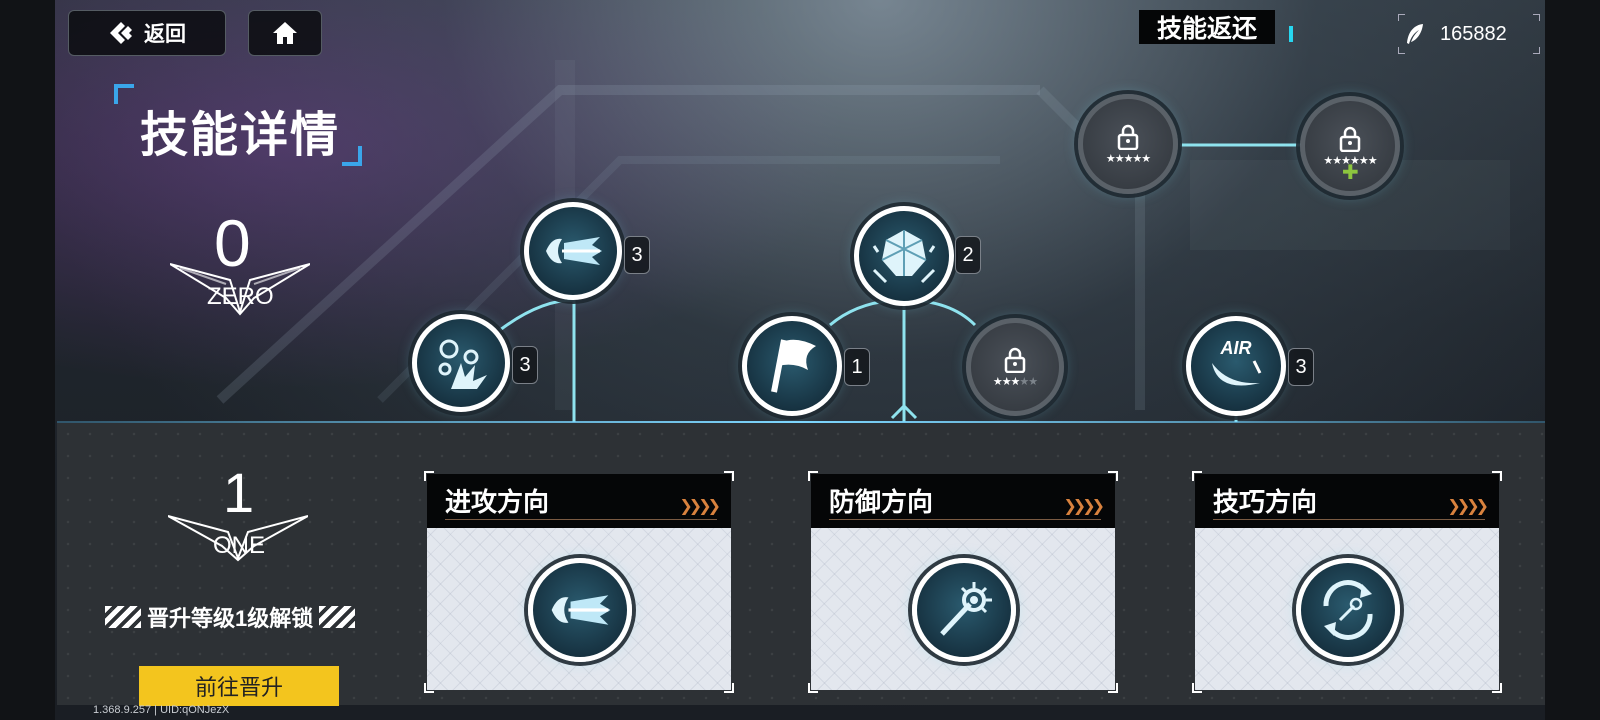 This screenshot has height=720, width=1600. What do you see at coordinates (161, 710) in the screenshot?
I see `version-text: 1.368.9.257 | UID:qONJezX` at bounding box center [161, 710].